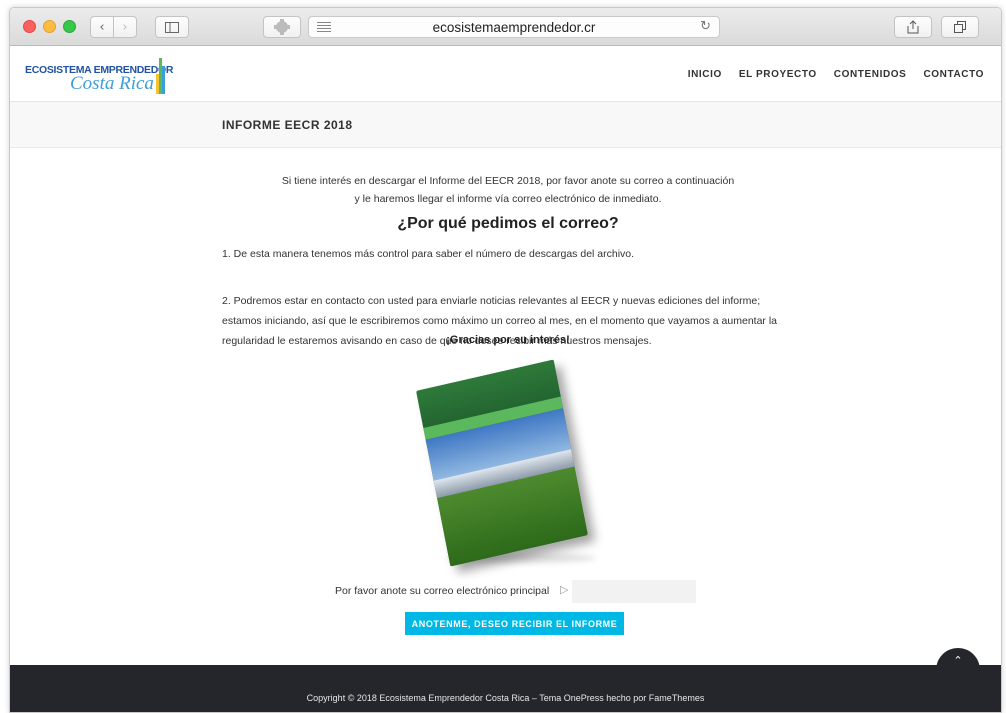  Describe the element at coordinates (324, 27) in the screenshot. I see `reader-icon` at that location.